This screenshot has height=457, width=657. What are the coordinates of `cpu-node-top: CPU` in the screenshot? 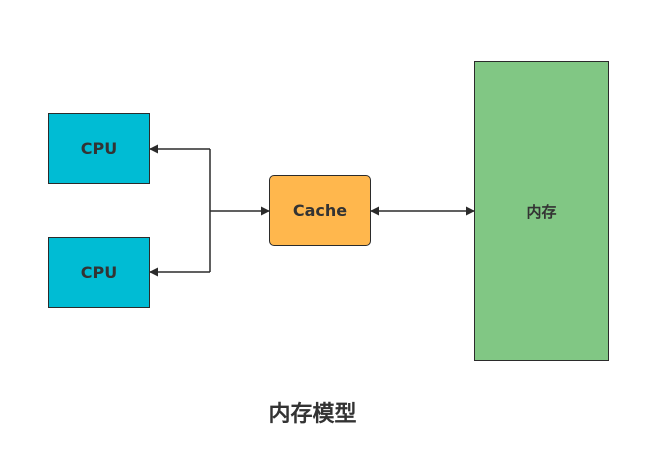 It's located at (99, 148).